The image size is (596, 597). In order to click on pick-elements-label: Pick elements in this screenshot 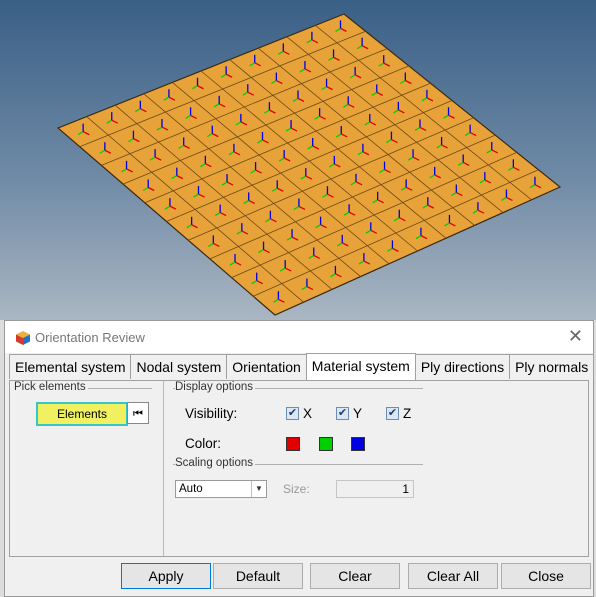, I will do `click(51, 387)`.